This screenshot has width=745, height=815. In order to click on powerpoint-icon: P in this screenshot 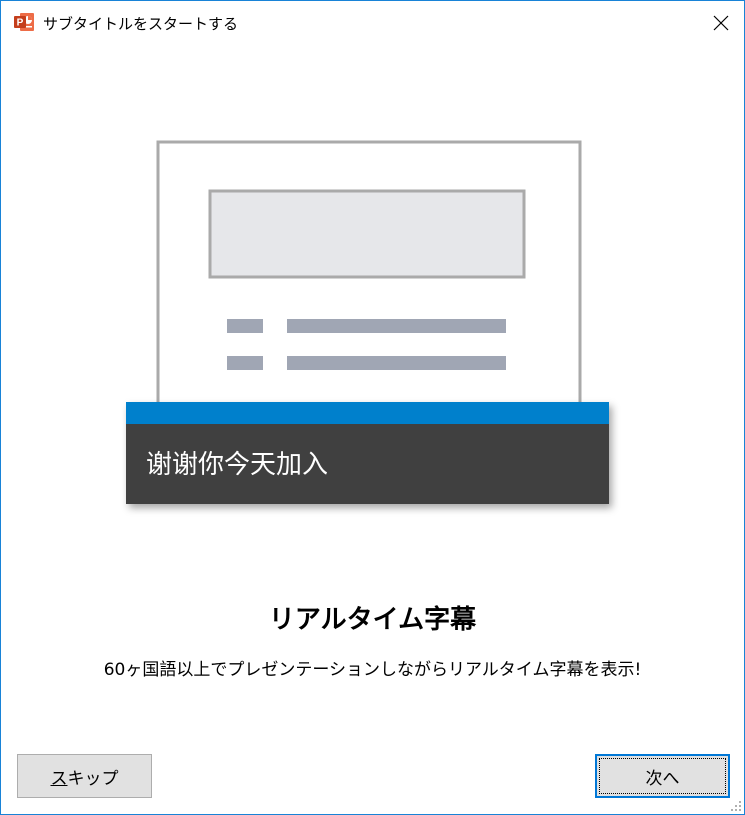, I will do `click(24, 22)`.